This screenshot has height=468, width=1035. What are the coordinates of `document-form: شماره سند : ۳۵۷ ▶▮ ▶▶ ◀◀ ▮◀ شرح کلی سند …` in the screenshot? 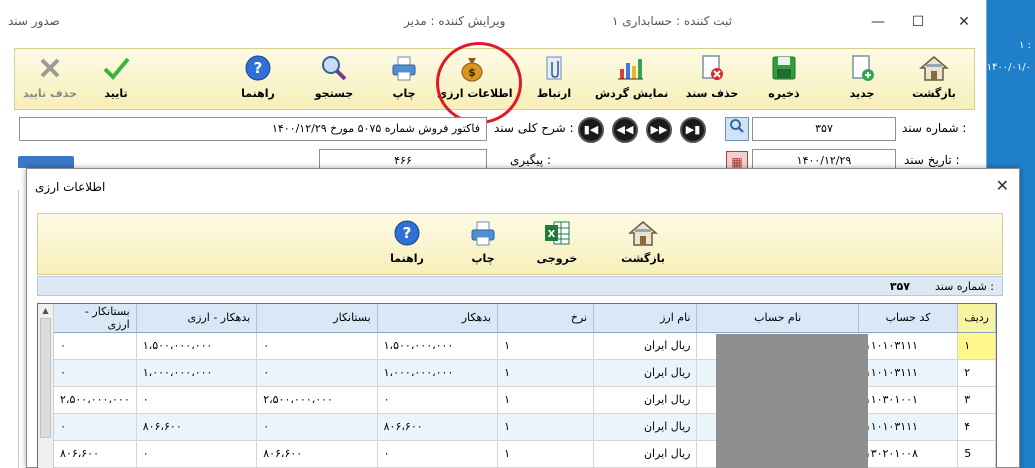 It's located at (494, 142).